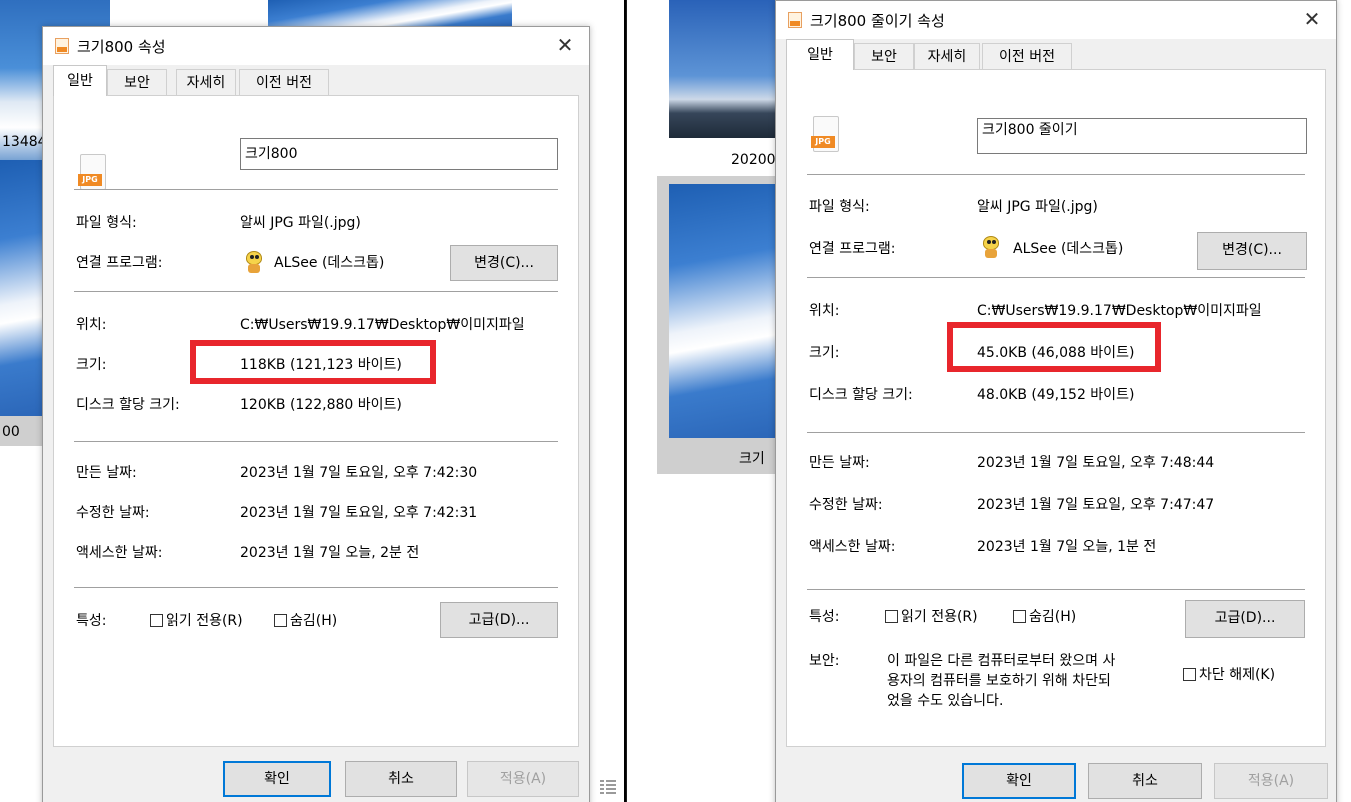 The width and height of the screenshot is (1351, 802). I want to click on dialog-titlebar: 크기800 속성 ✕, so click(316, 46).